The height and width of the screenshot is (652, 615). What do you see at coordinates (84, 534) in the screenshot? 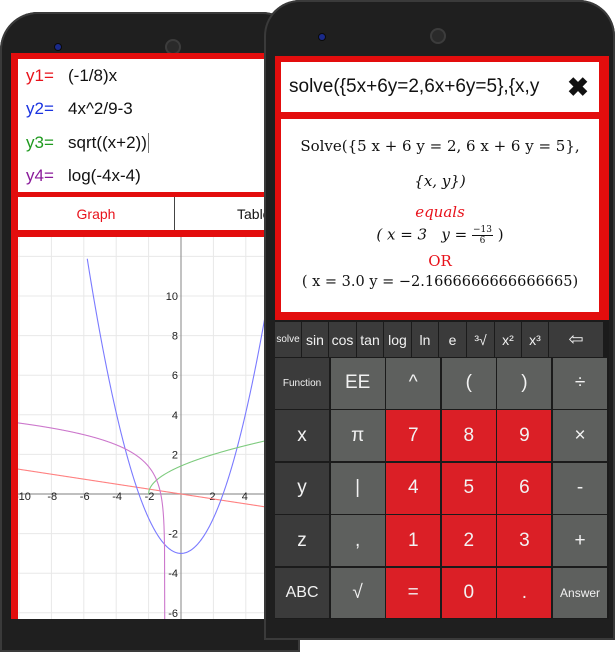
I see `curve-y4` at bounding box center [84, 534].